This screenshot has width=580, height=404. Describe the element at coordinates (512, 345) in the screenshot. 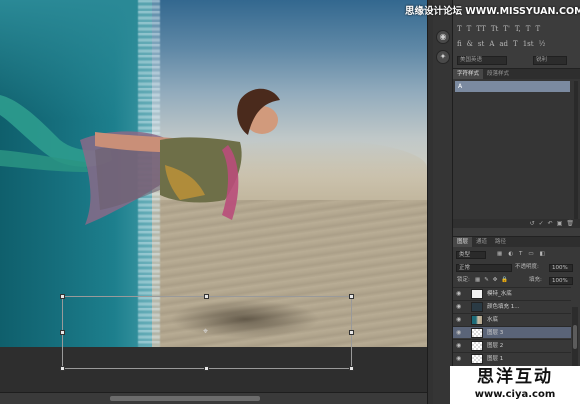

I see `layer-row: ◉ 图层 2` at that location.